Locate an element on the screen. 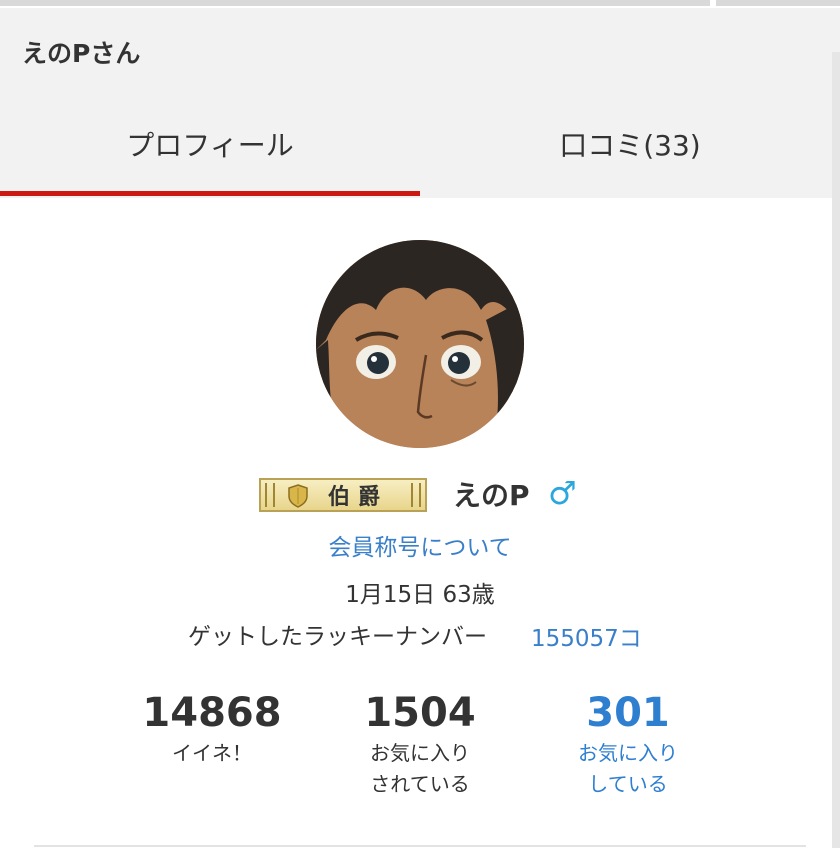 This screenshot has height=848, width=840. active-tab-indicator is located at coordinates (210, 193).